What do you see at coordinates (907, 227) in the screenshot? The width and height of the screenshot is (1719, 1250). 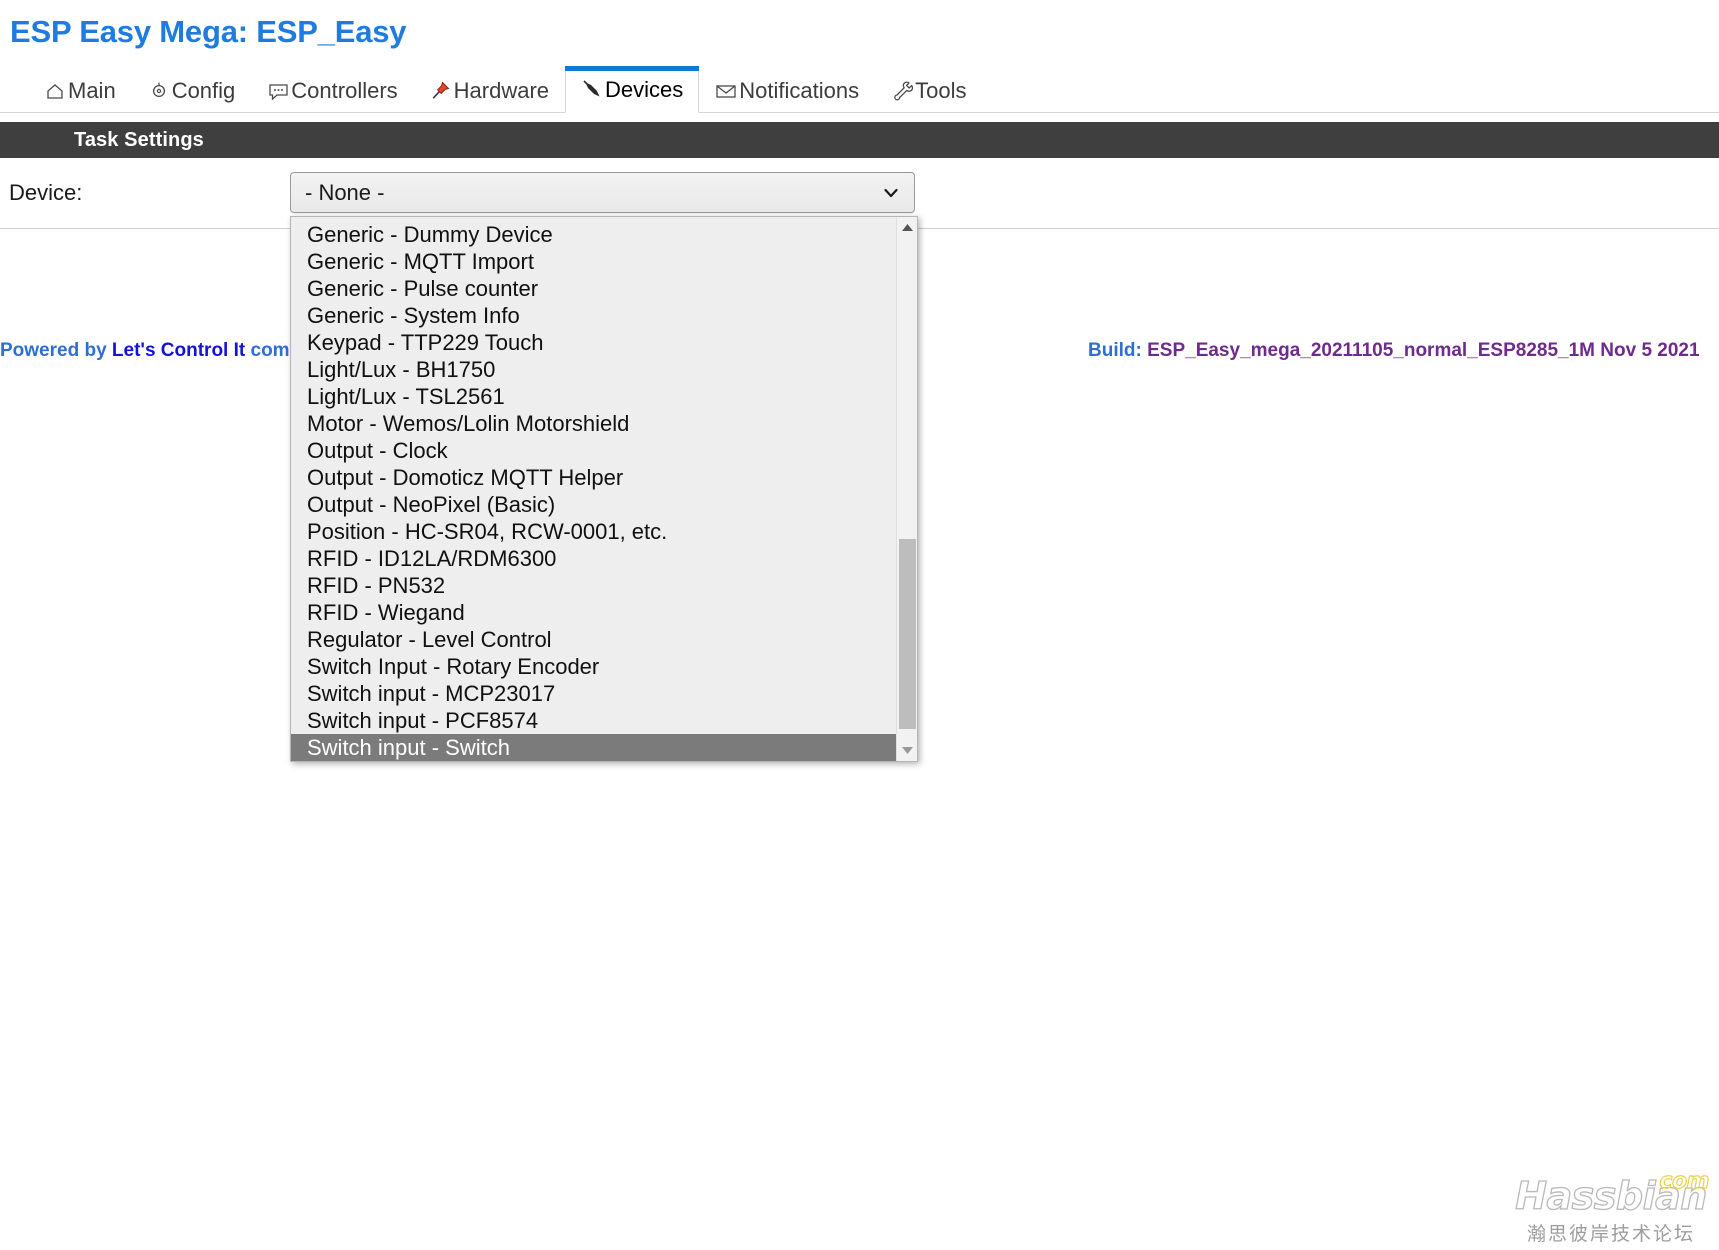 I see `triangle-up-icon` at bounding box center [907, 227].